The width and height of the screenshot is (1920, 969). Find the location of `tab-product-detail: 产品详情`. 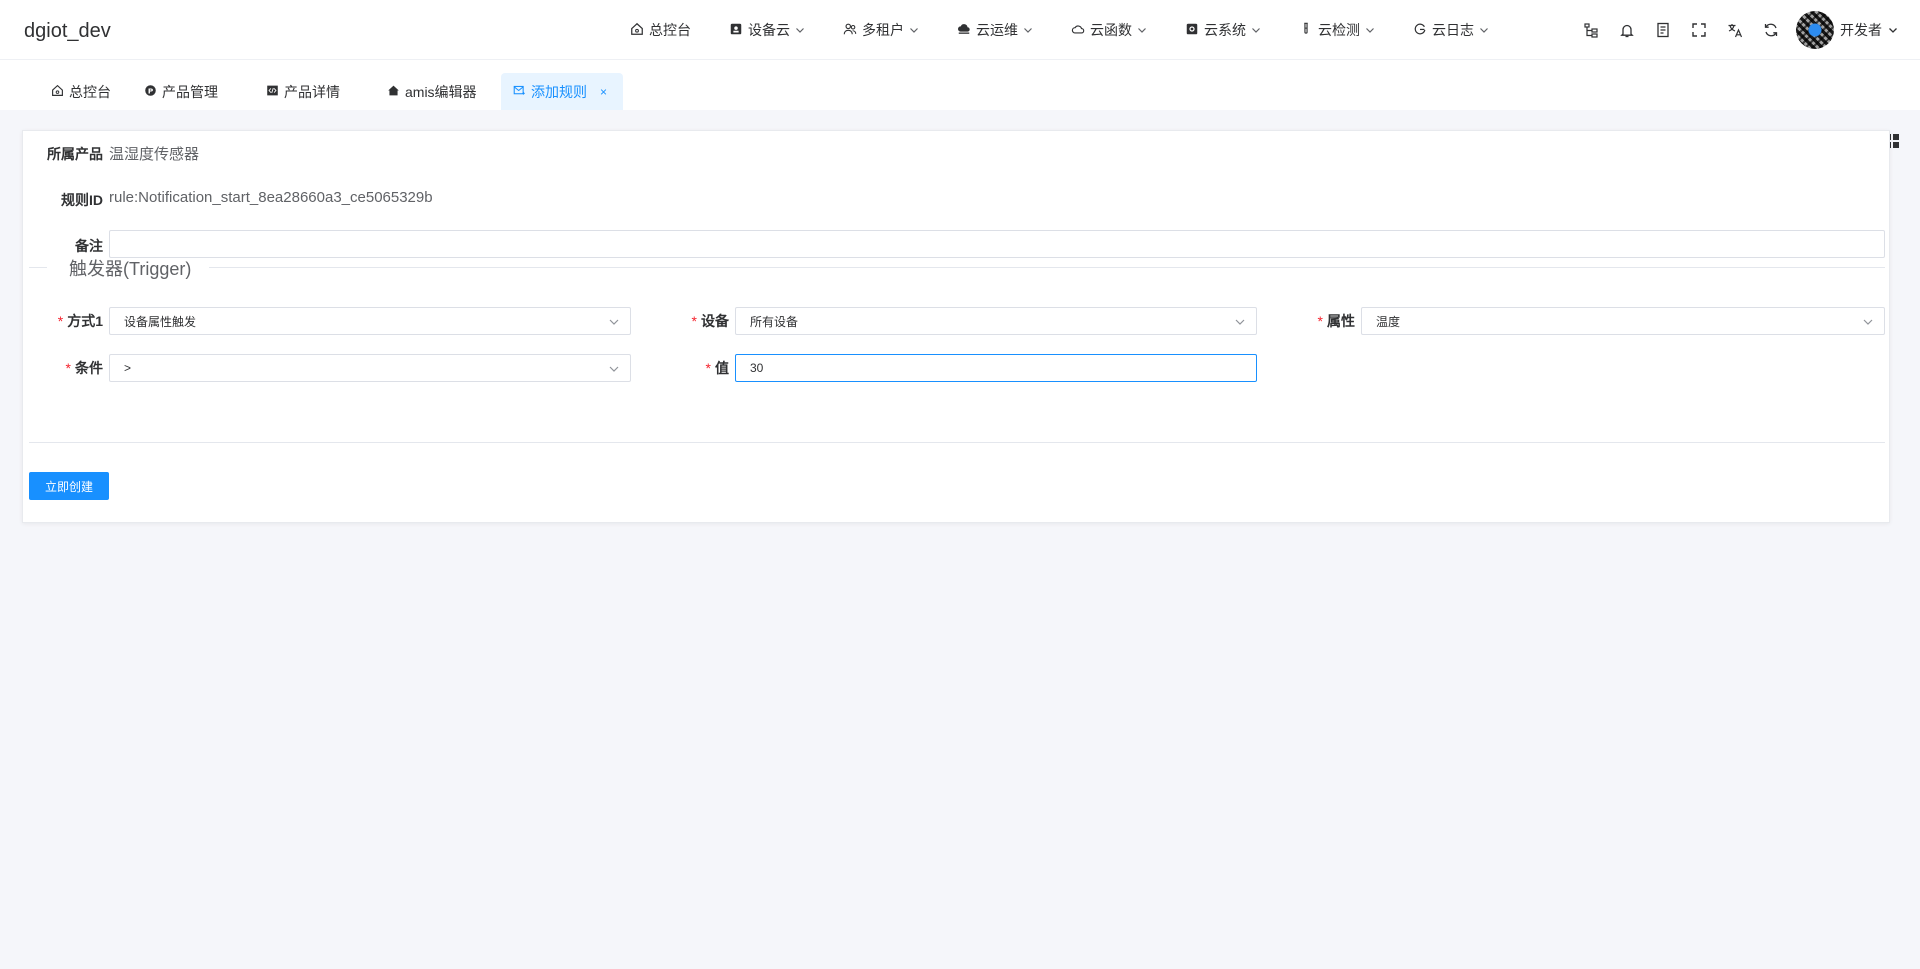

tab-product-detail: 产品详情 is located at coordinates (303, 91).